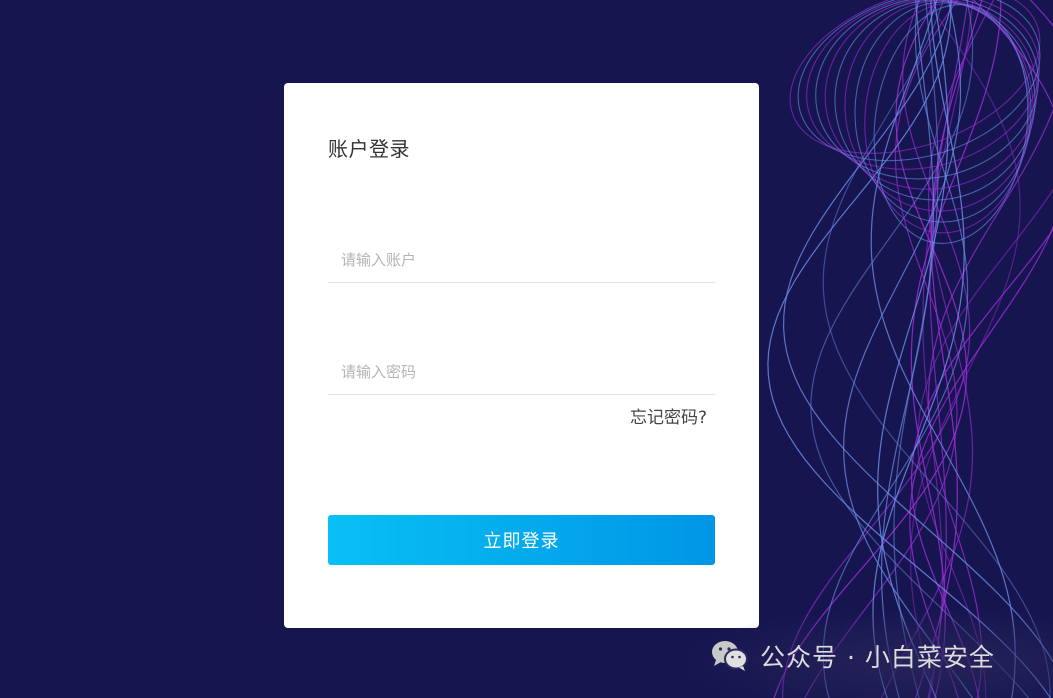 This screenshot has height=698, width=1053. Describe the element at coordinates (521, 540) in the screenshot. I see `login-button: 立即登录` at that location.